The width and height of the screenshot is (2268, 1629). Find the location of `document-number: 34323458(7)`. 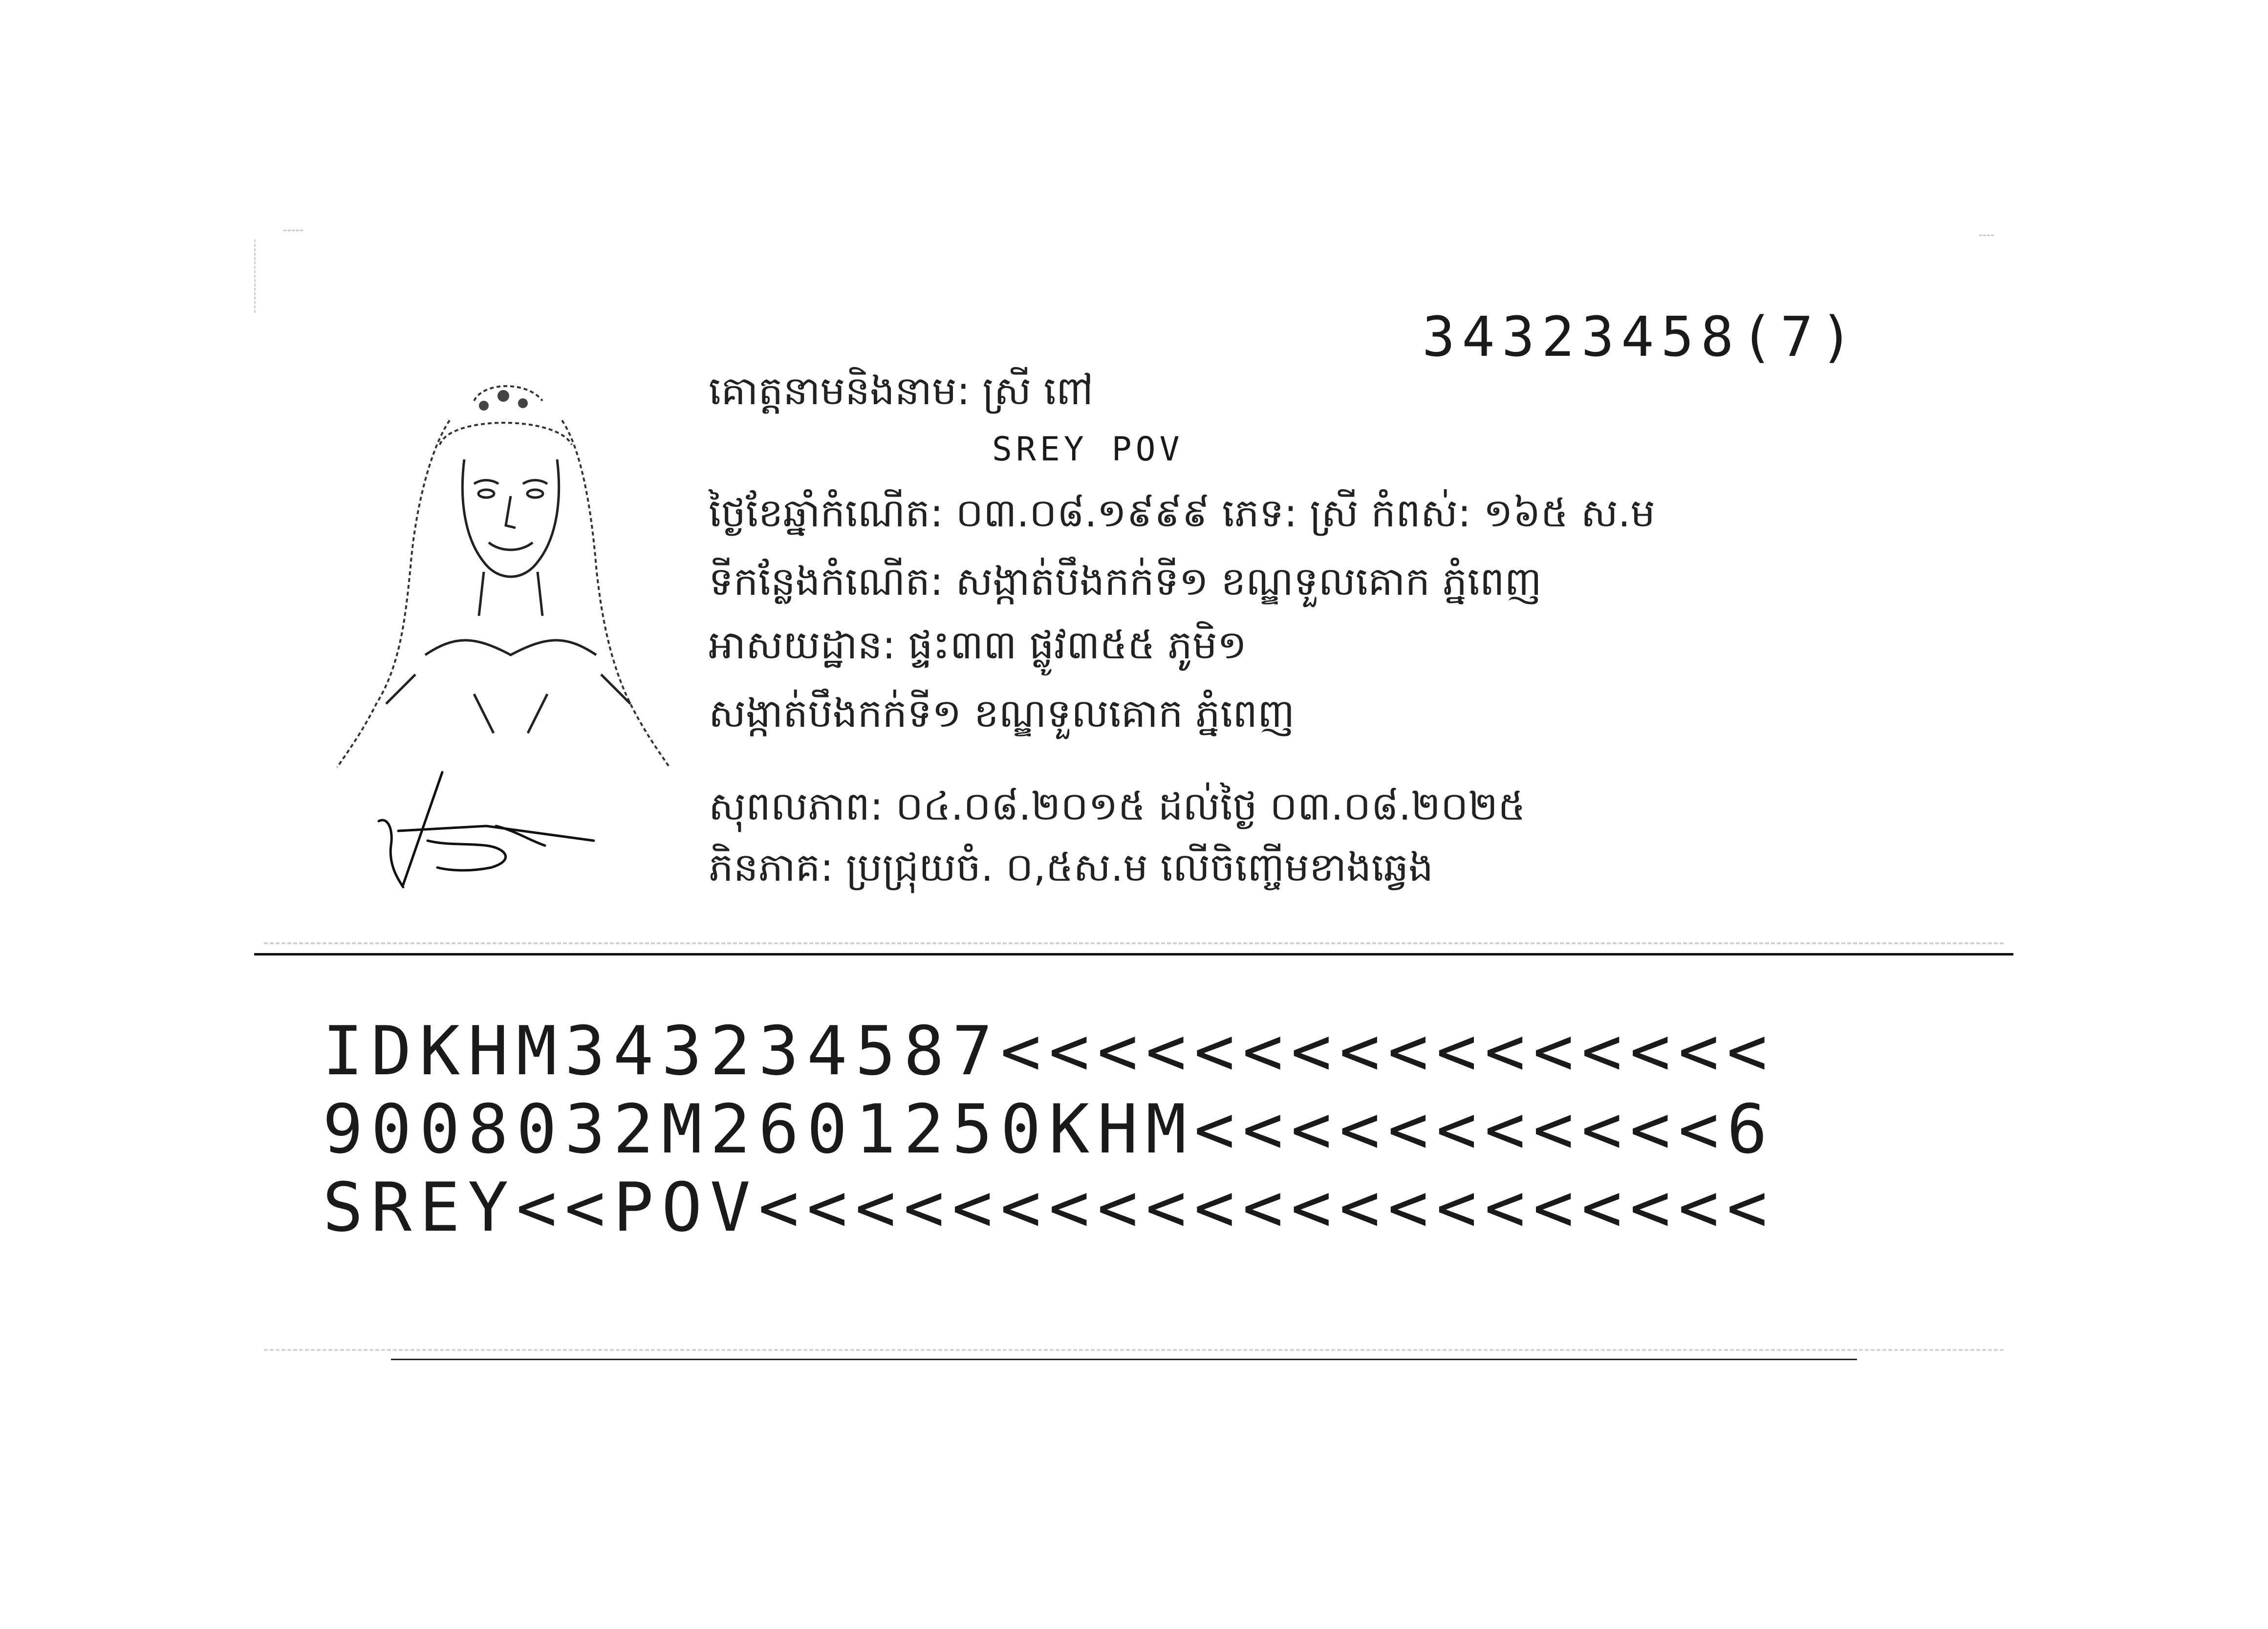

document-number: 34323458(7) is located at coordinates (1641, 337).